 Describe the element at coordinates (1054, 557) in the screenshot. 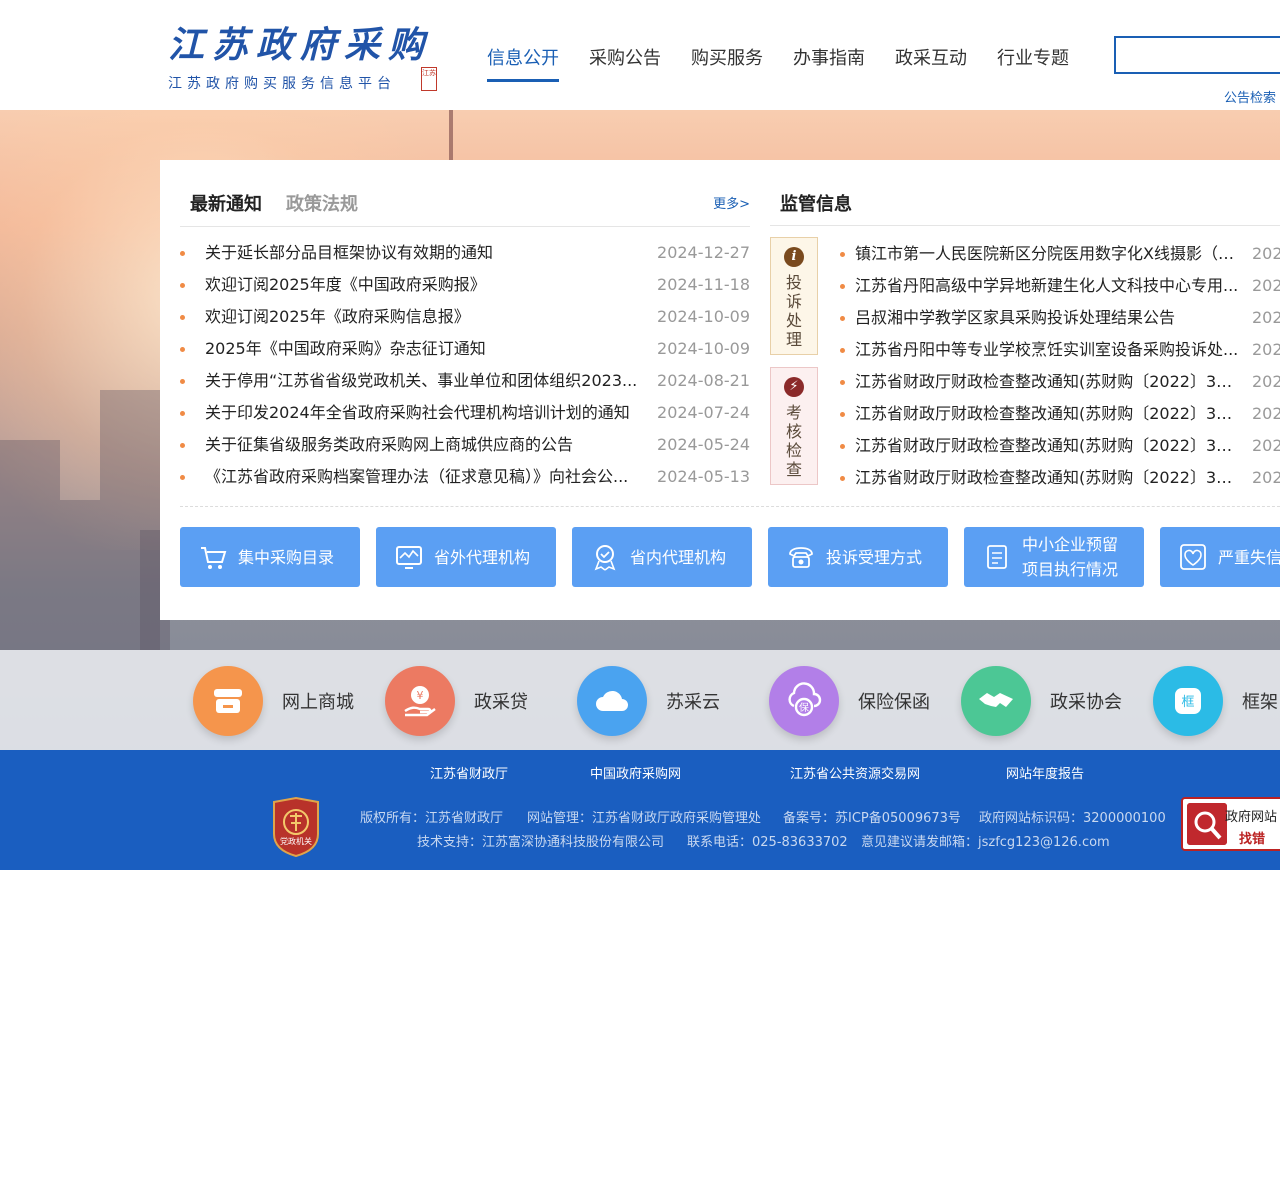

I see `sme-reserved-projects-button: 中小企业预留 项目执行情况` at that location.